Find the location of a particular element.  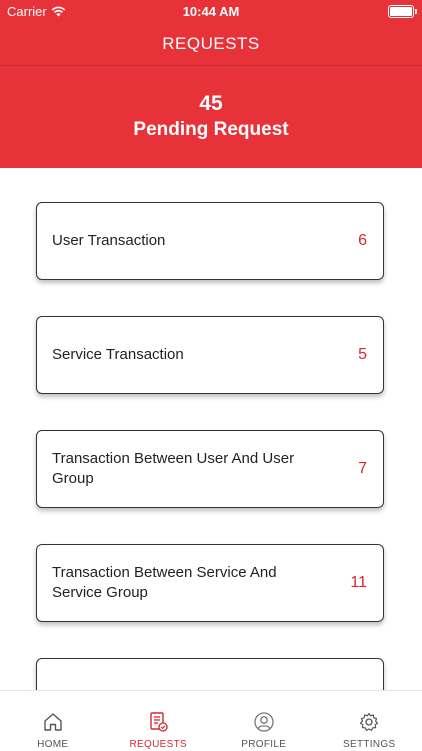

request-label: Transaction Between User And User Group is located at coordinates (177, 469).